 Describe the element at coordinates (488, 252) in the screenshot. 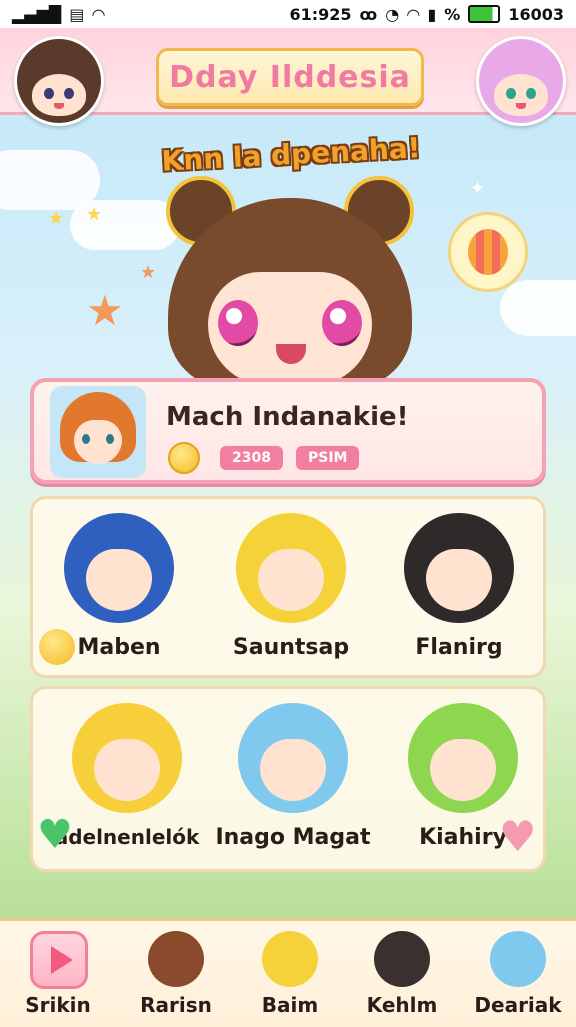

I see `balloon-icon` at that location.